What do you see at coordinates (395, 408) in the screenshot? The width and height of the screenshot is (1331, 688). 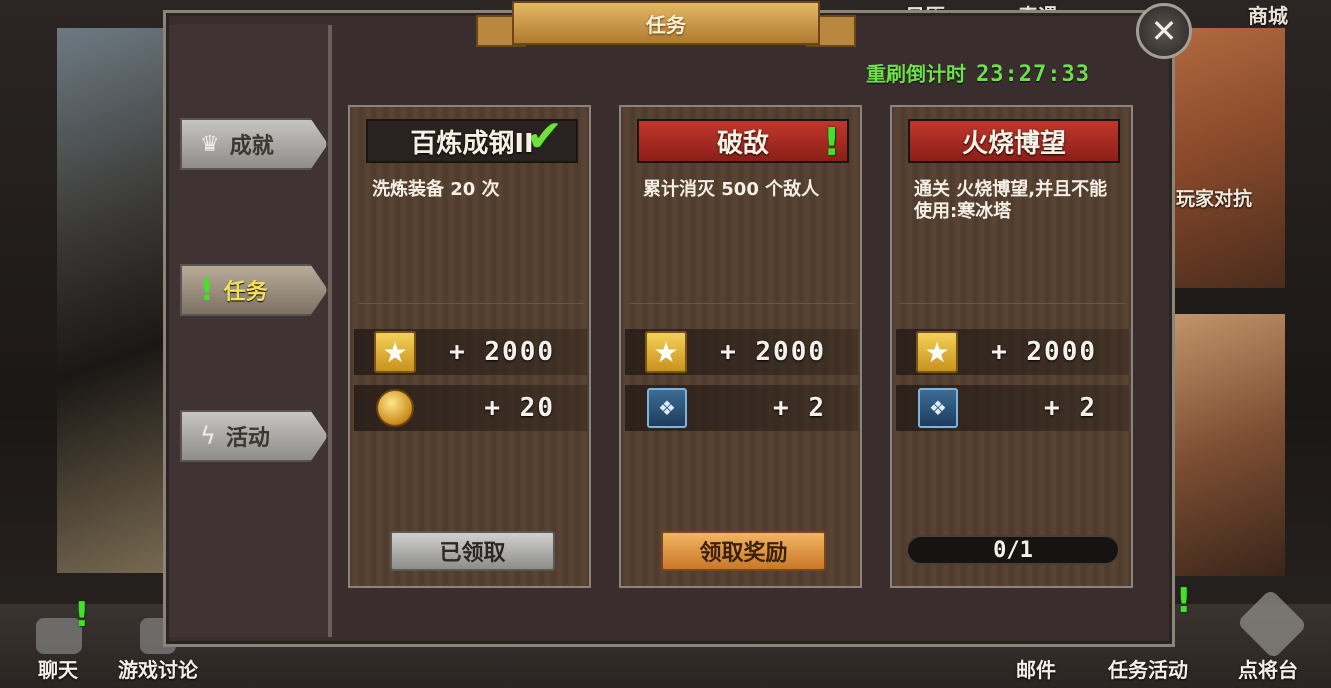 I see `gold-coins-icon` at bounding box center [395, 408].